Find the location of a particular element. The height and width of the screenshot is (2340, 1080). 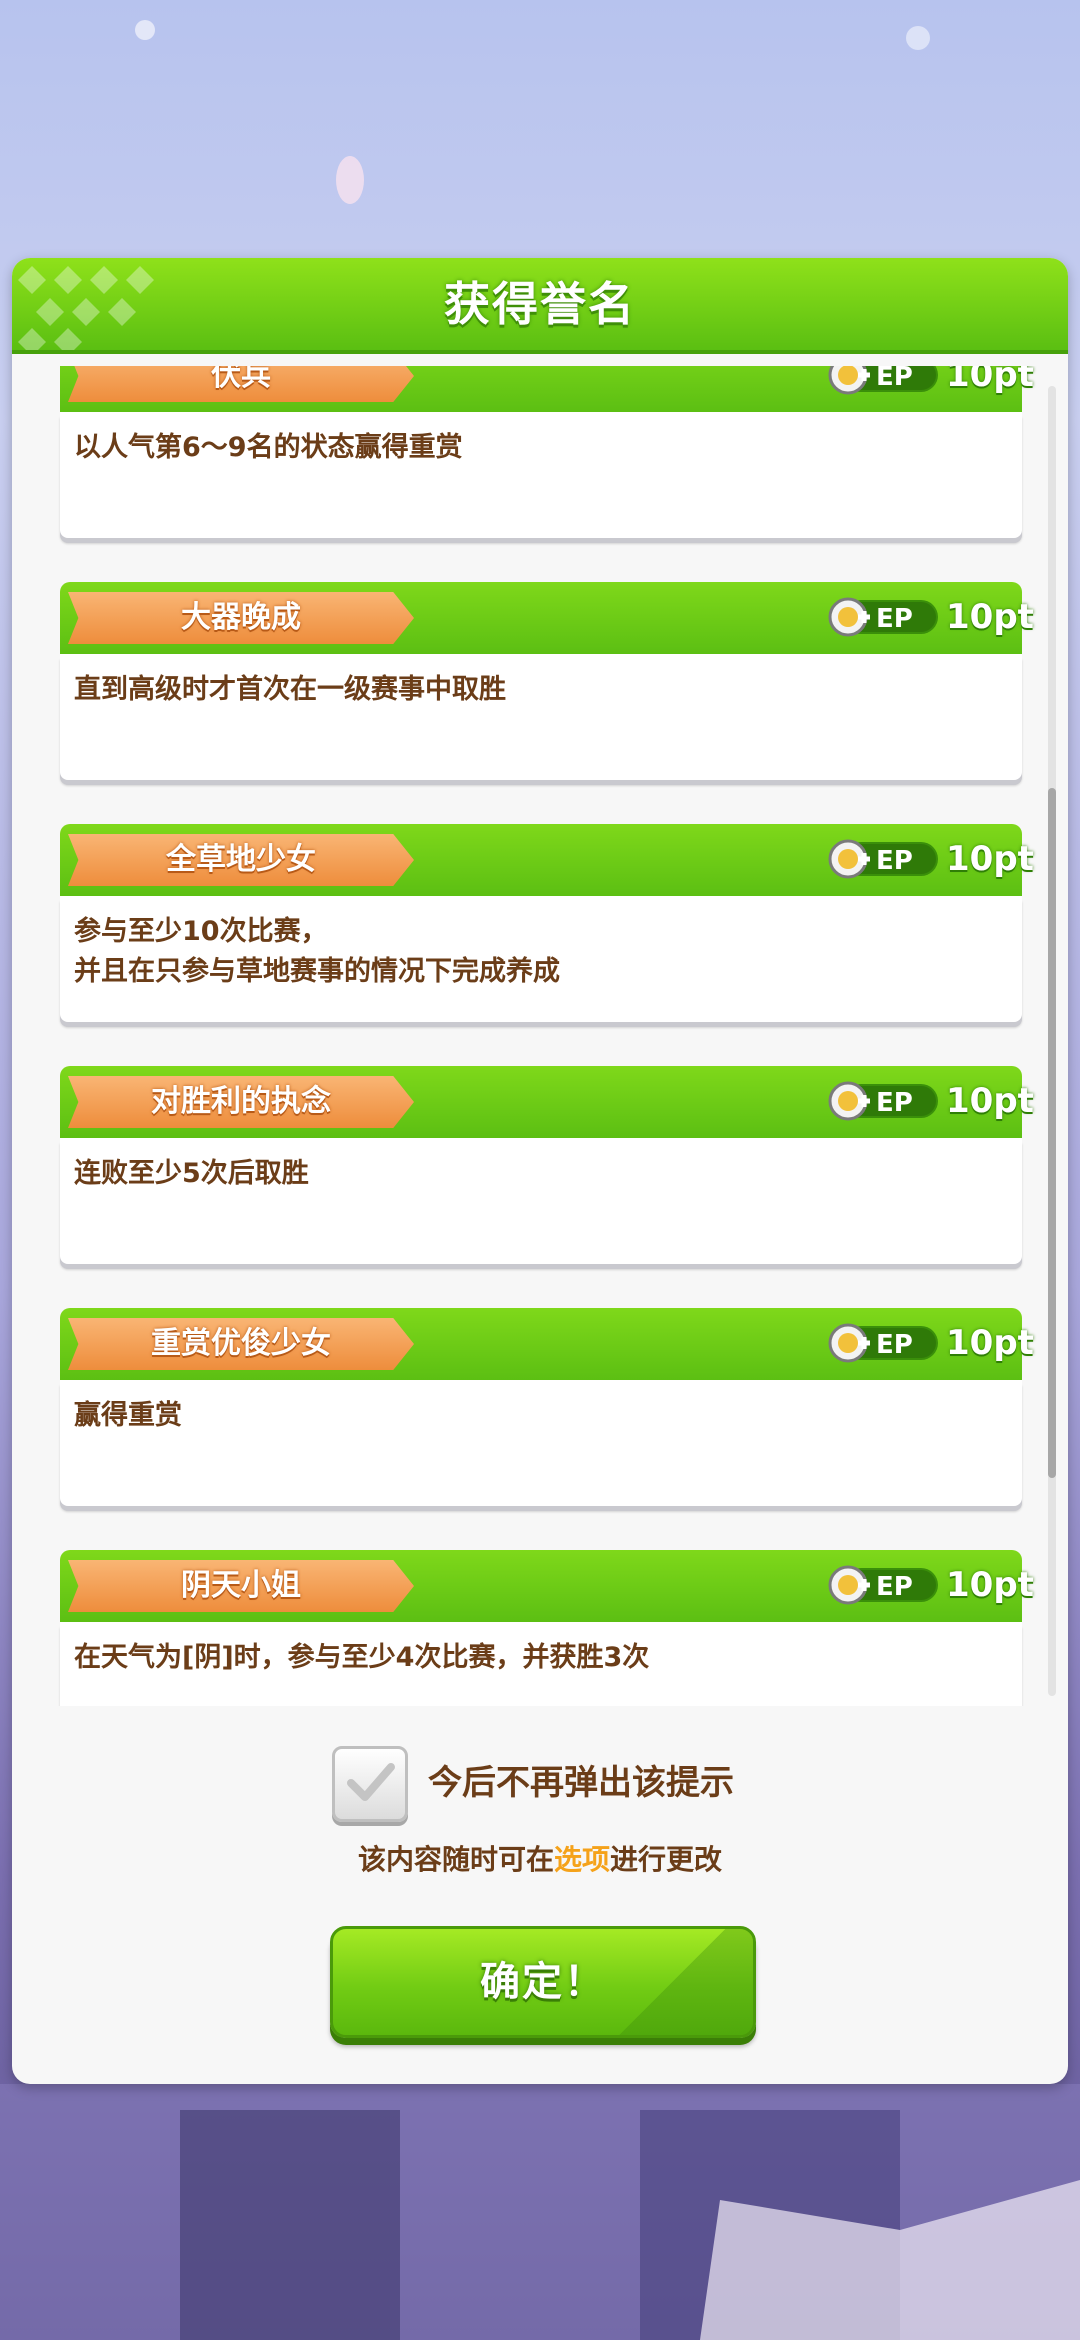

card-body: 直到高级时才首次在一级赛事中取胜 is located at coordinates (541, 717).